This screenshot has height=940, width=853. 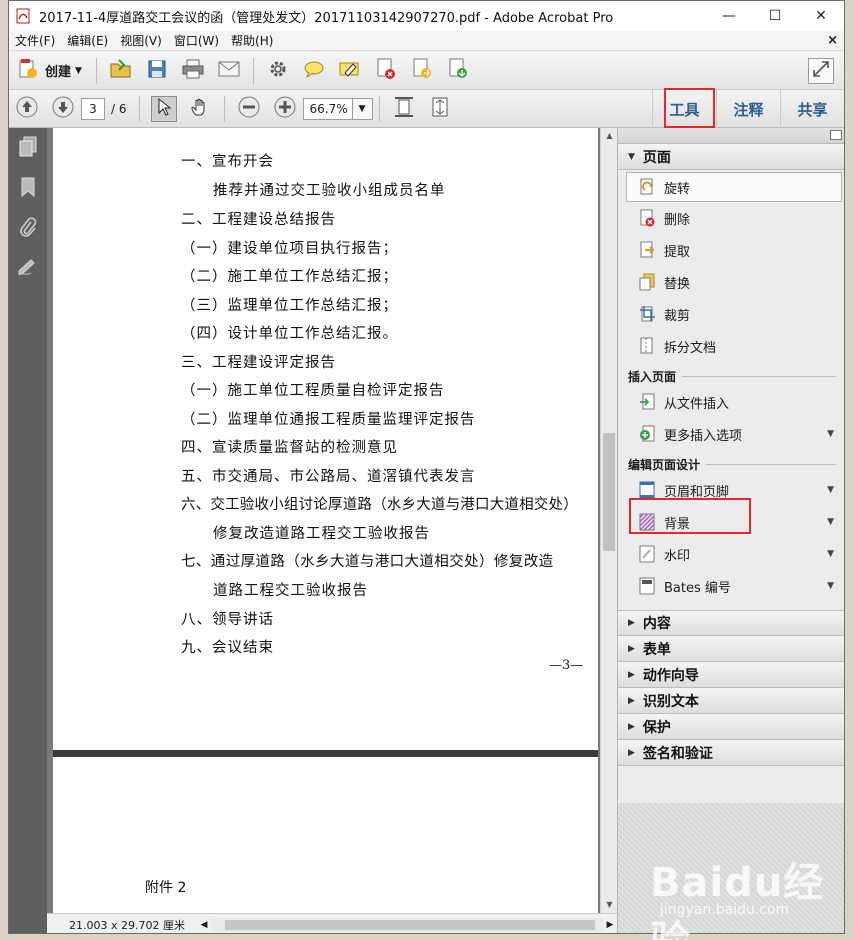 I want to click on attachments-button, so click(x=28, y=228).